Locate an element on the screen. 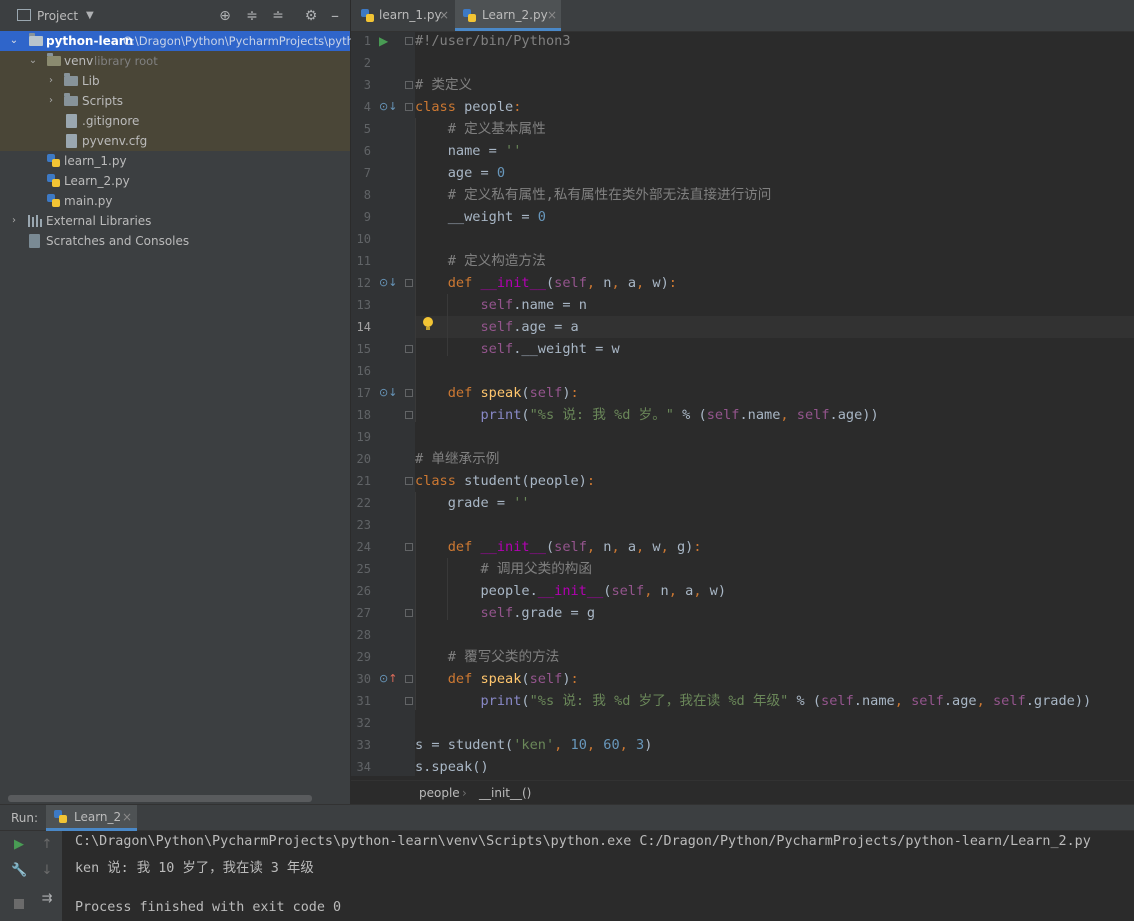 The width and height of the screenshot is (1134, 921). breadcrumb: people › __init__() is located at coordinates (742, 792).